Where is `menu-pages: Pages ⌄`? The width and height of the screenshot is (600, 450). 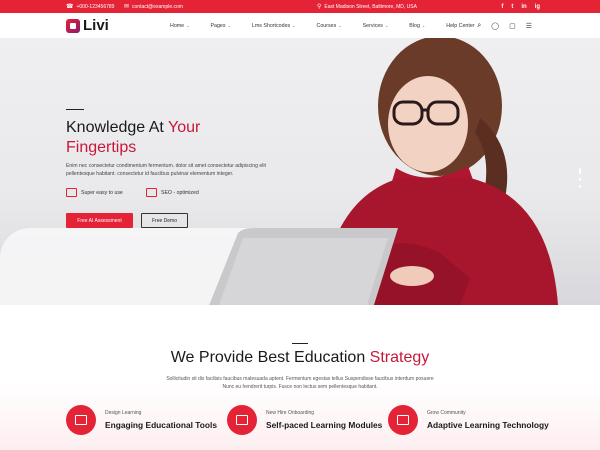 menu-pages: Pages ⌄ is located at coordinates (221, 26).